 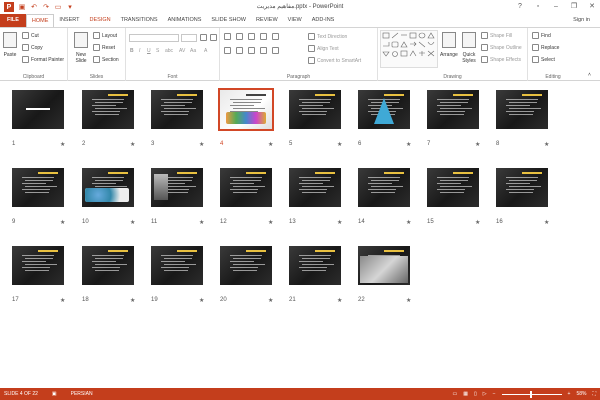 What do you see at coordinates (149, 51) in the screenshot?
I see `underline-icon: U` at bounding box center [149, 51].